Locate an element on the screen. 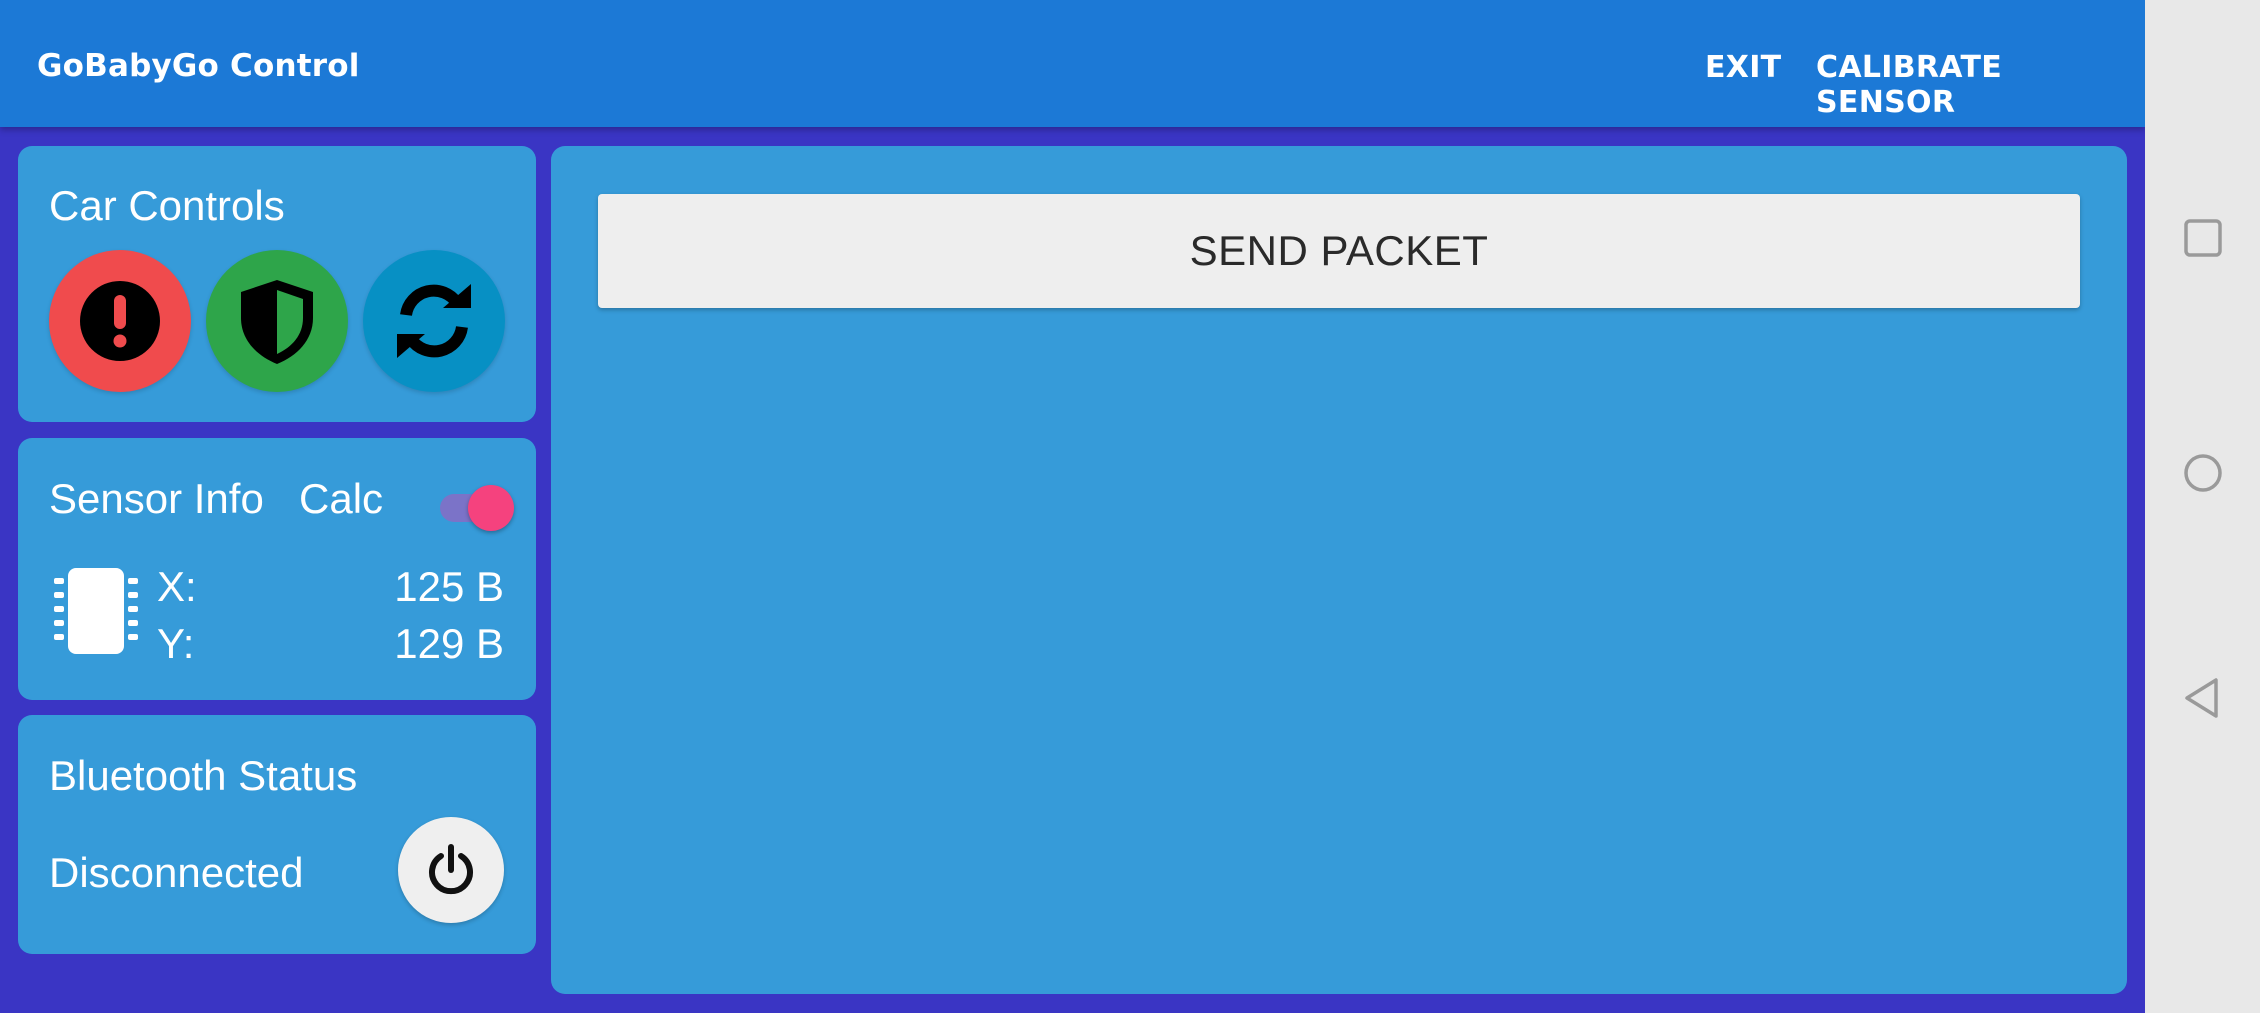 Image resolution: width=2260 pixels, height=1013 pixels. shield-icon is located at coordinates (277, 322).